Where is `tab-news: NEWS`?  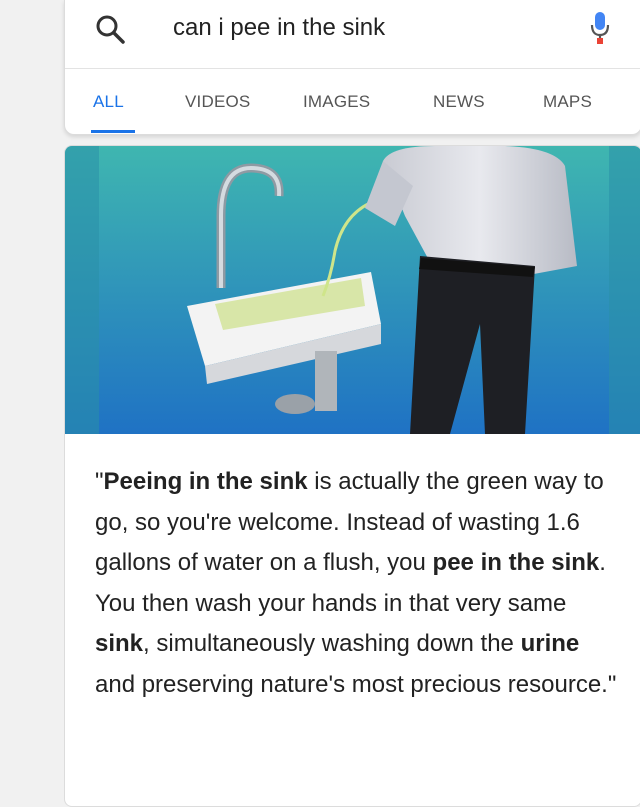 tab-news: NEWS is located at coordinates (459, 102).